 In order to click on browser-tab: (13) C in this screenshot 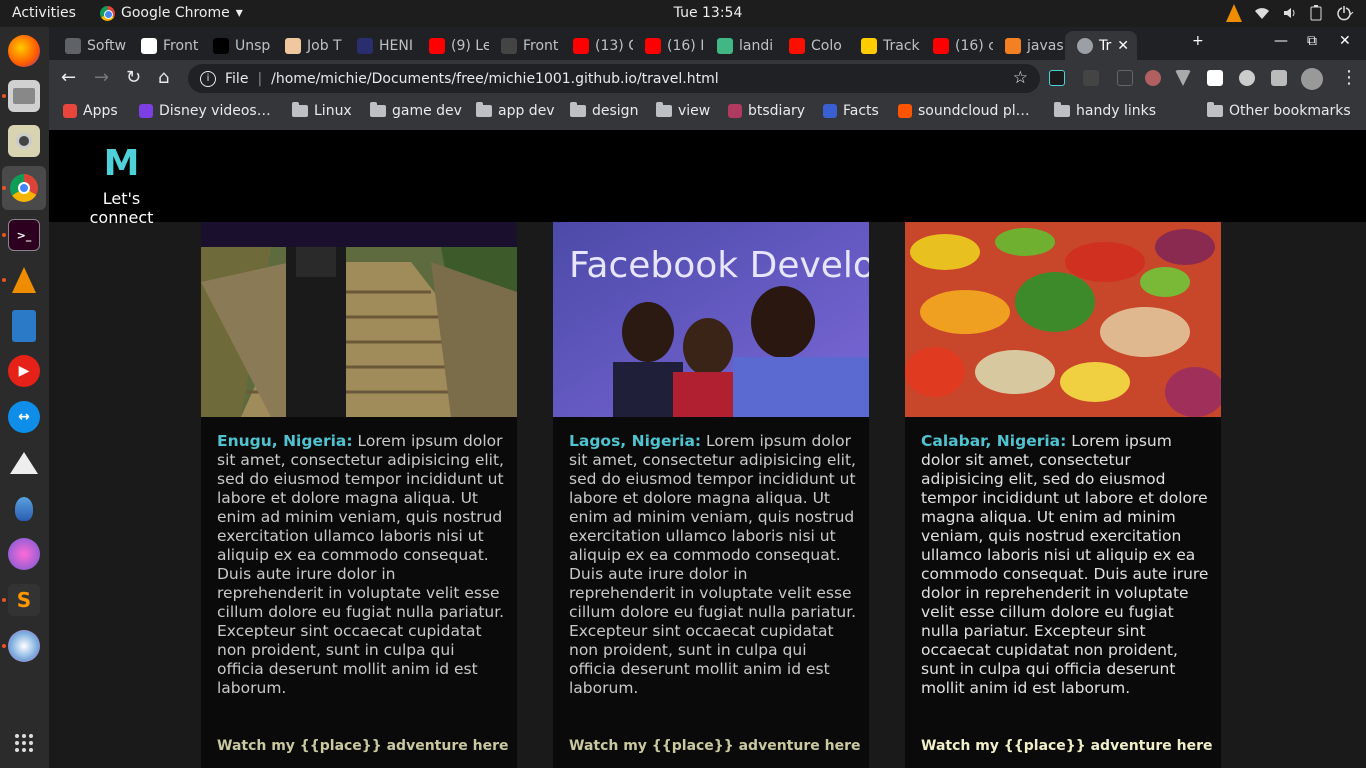, I will do `click(597, 45)`.